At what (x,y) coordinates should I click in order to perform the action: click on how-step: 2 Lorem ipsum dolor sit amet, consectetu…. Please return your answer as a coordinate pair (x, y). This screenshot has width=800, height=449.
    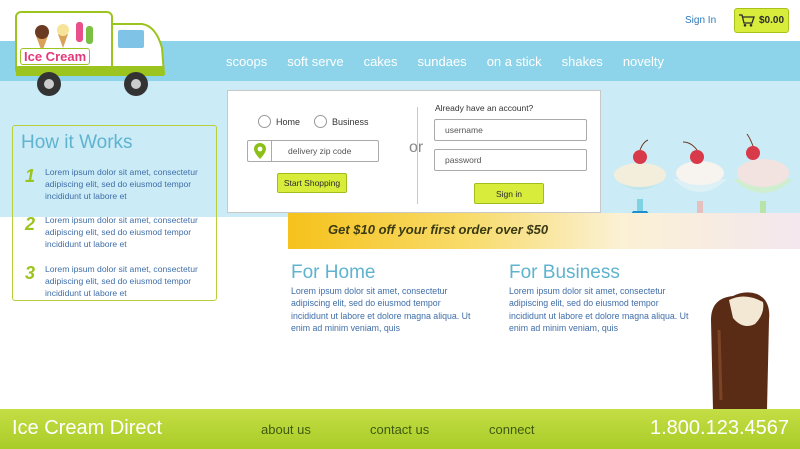
    Looking at the image, I should click on (119, 232).